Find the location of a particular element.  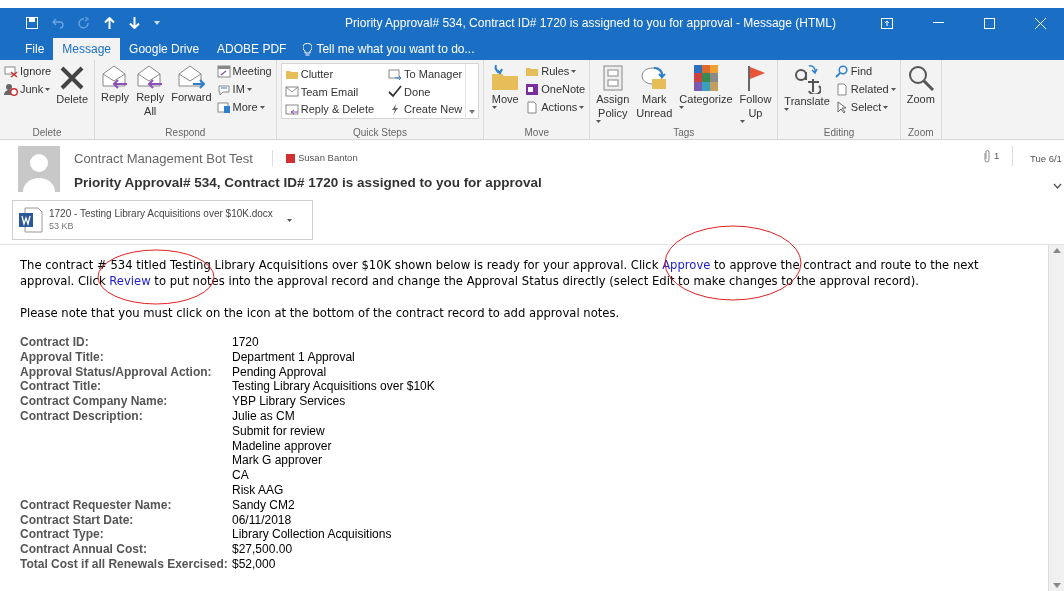

forward-envelope-icon is located at coordinates (395, 75).